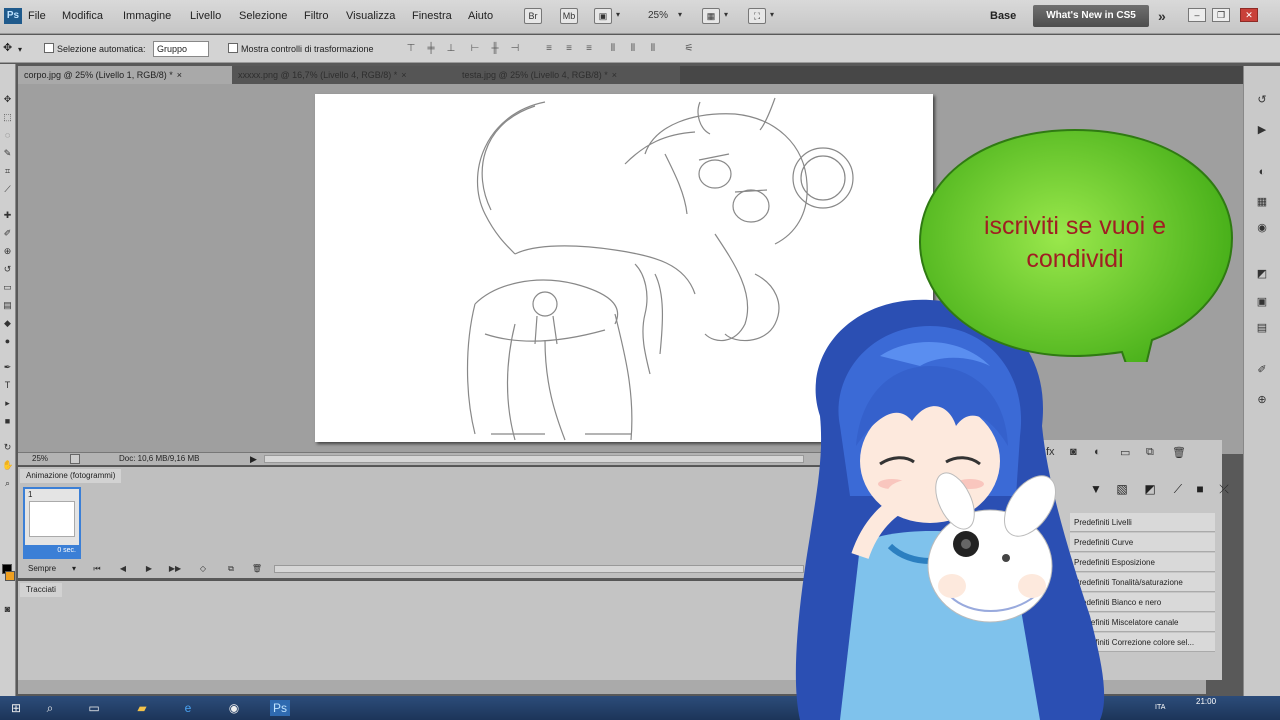 The image size is (1280, 720). What do you see at coordinates (7, 233) in the screenshot?
I see `brush-tool-icon: ✐` at bounding box center [7, 233].